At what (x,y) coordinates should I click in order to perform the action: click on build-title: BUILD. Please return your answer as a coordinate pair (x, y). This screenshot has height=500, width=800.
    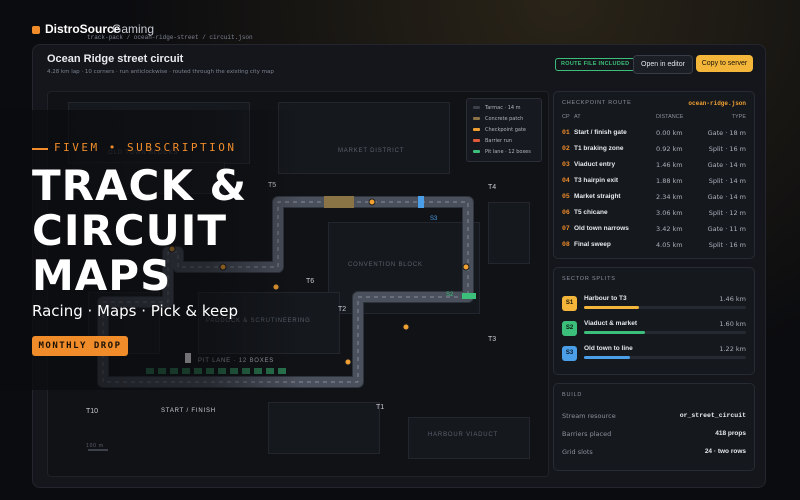
    Looking at the image, I should click on (572, 395).